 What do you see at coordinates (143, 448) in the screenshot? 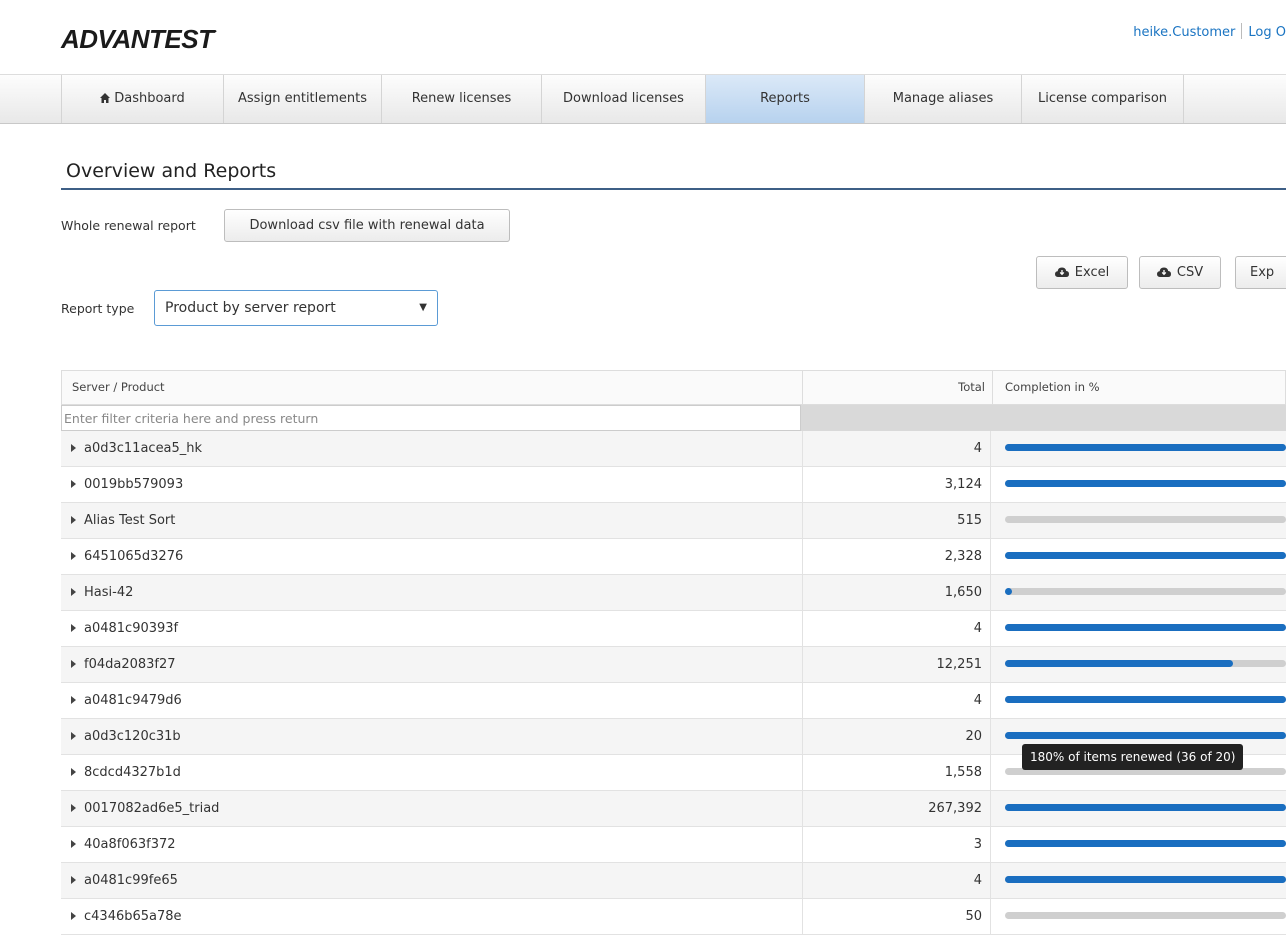
I see `row-name: a0d3c11acea5_hk` at bounding box center [143, 448].